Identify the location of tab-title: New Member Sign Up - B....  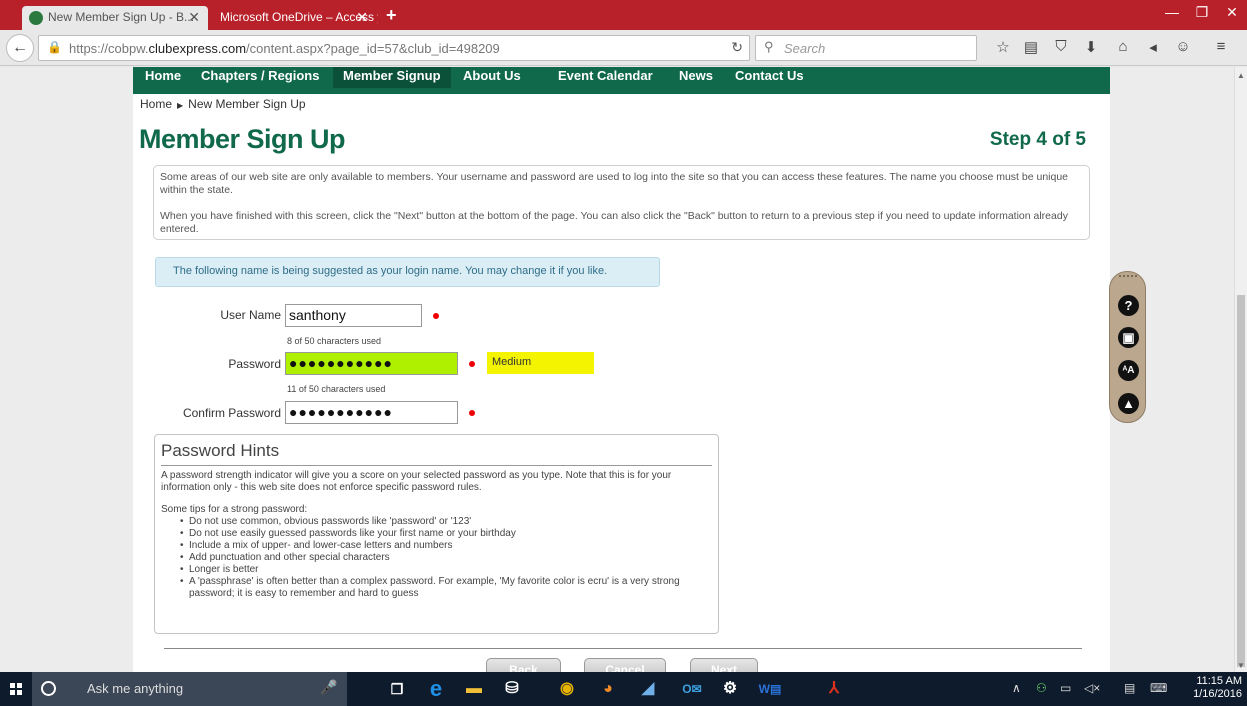
(121, 17).